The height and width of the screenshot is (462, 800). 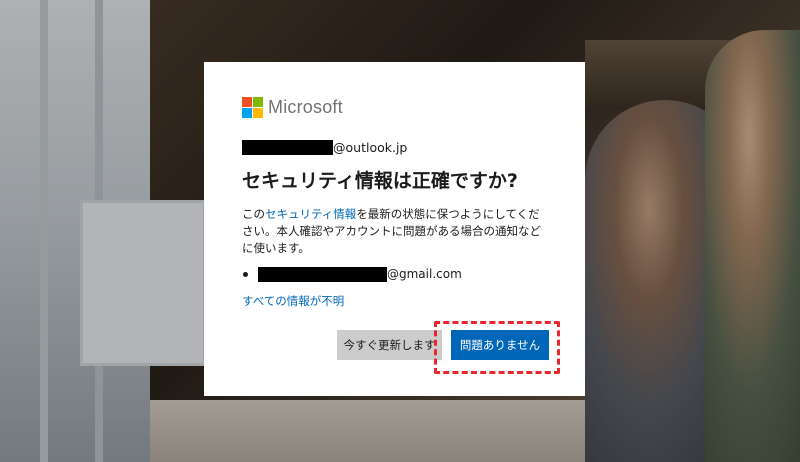 What do you see at coordinates (424, 274) in the screenshot?
I see `security-email-suffix: @gmail.com` at bounding box center [424, 274].